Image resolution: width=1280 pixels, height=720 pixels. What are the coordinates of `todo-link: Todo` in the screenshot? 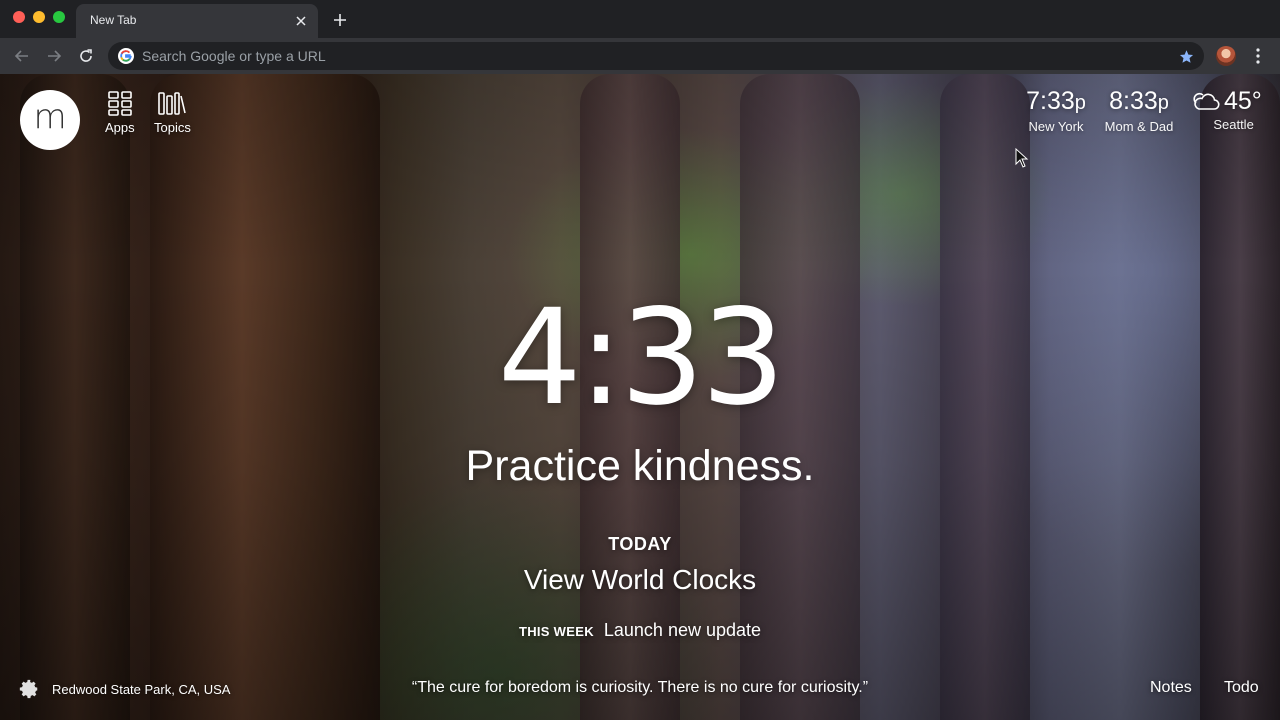 It's located at (1241, 688).